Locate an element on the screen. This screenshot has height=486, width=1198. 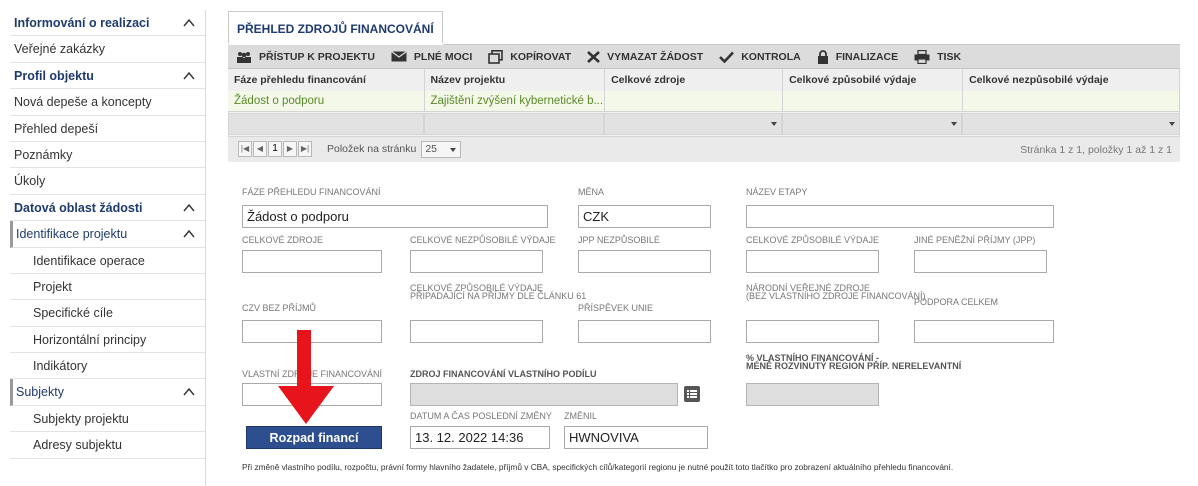
sidebar-item-label: Úkoly is located at coordinates (30, 181).